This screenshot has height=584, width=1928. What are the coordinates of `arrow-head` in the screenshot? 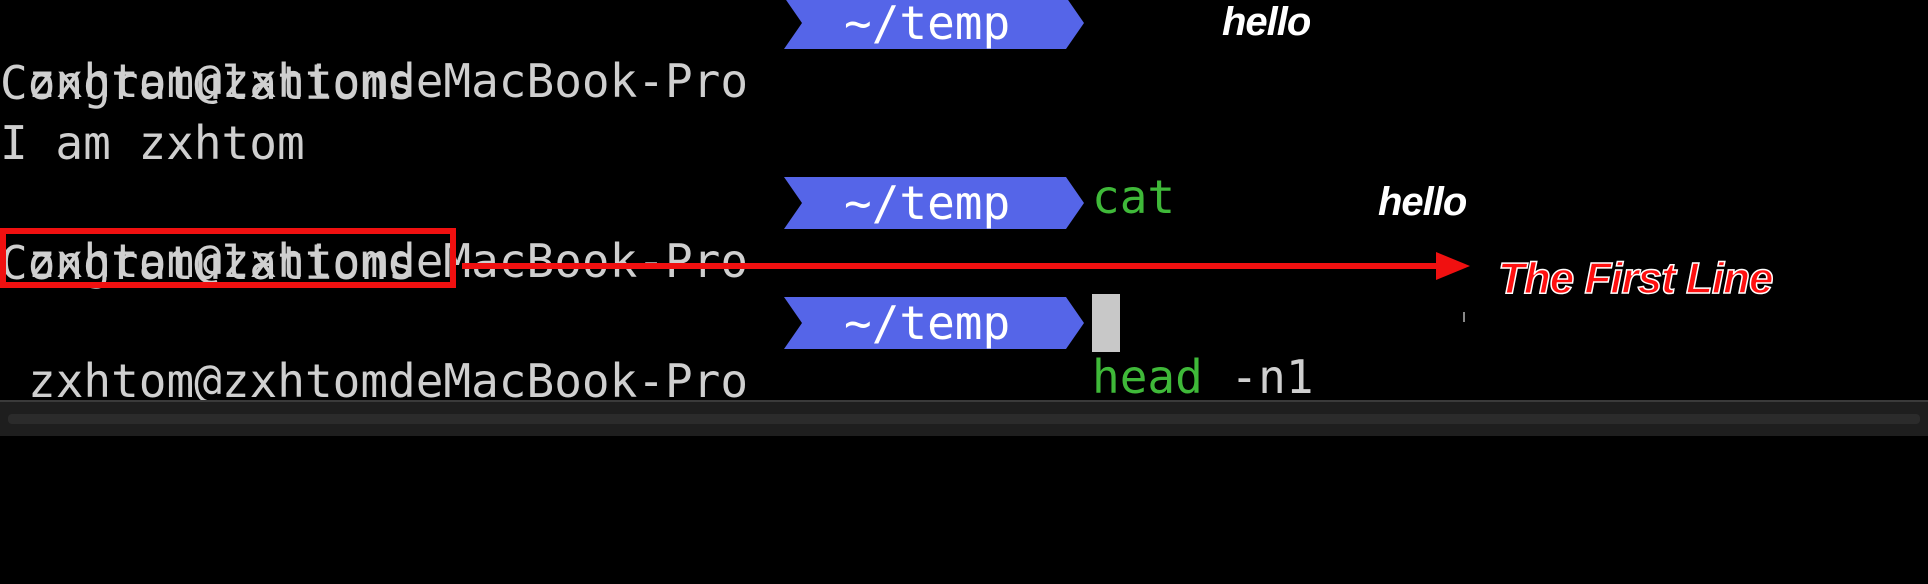 It's located at (1453, 266).